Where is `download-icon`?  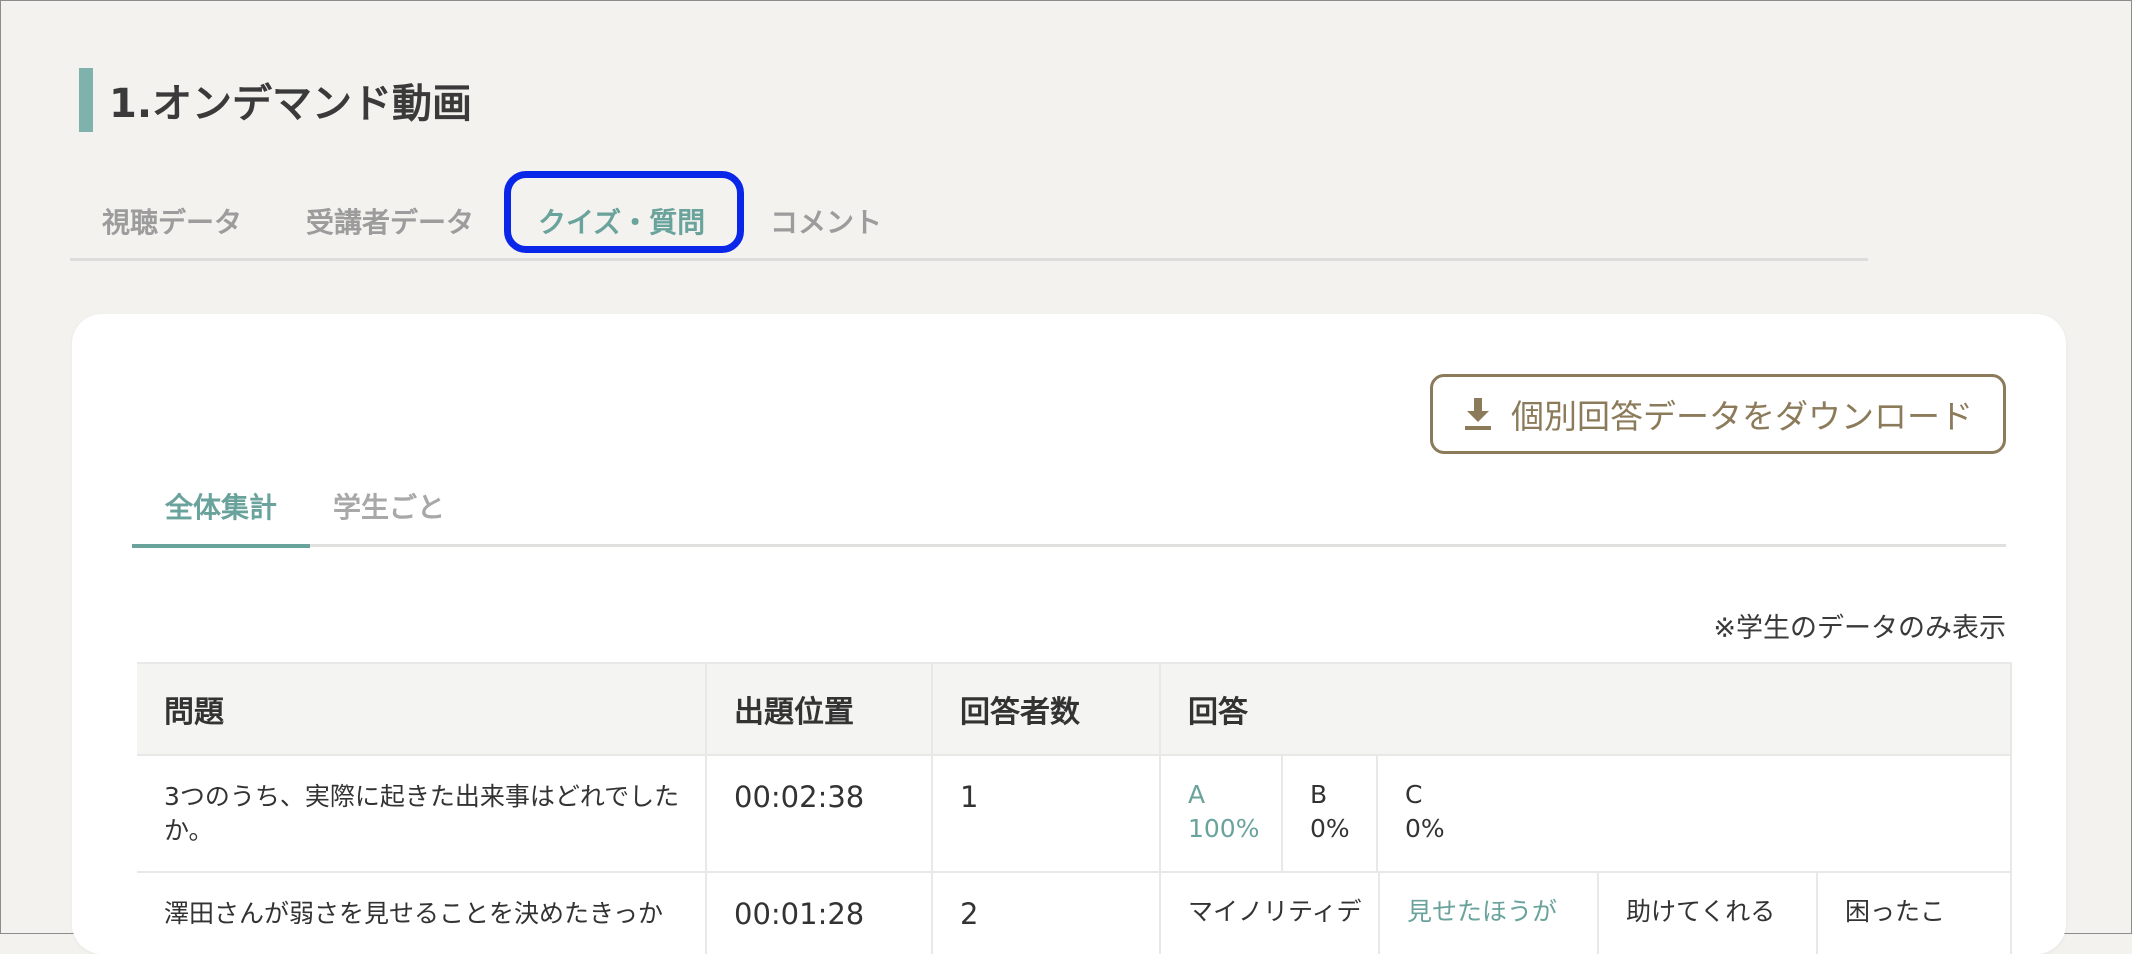
download-icon is located at coordinates (1478, 414).